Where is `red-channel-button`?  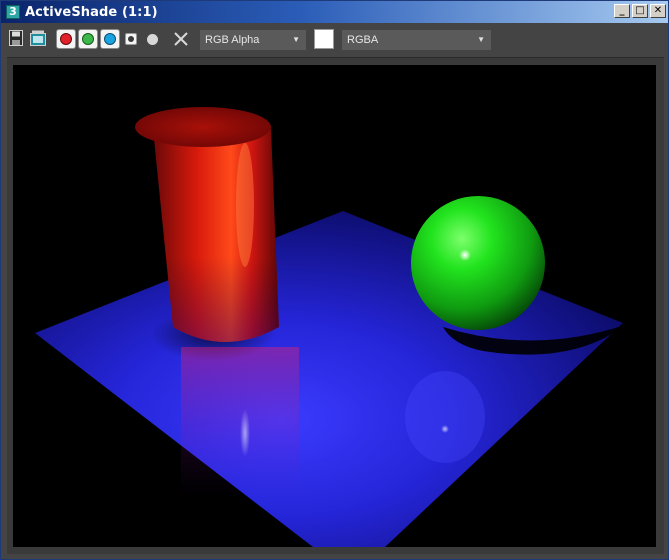 red-channel-button is located at coordinates (66, 39).